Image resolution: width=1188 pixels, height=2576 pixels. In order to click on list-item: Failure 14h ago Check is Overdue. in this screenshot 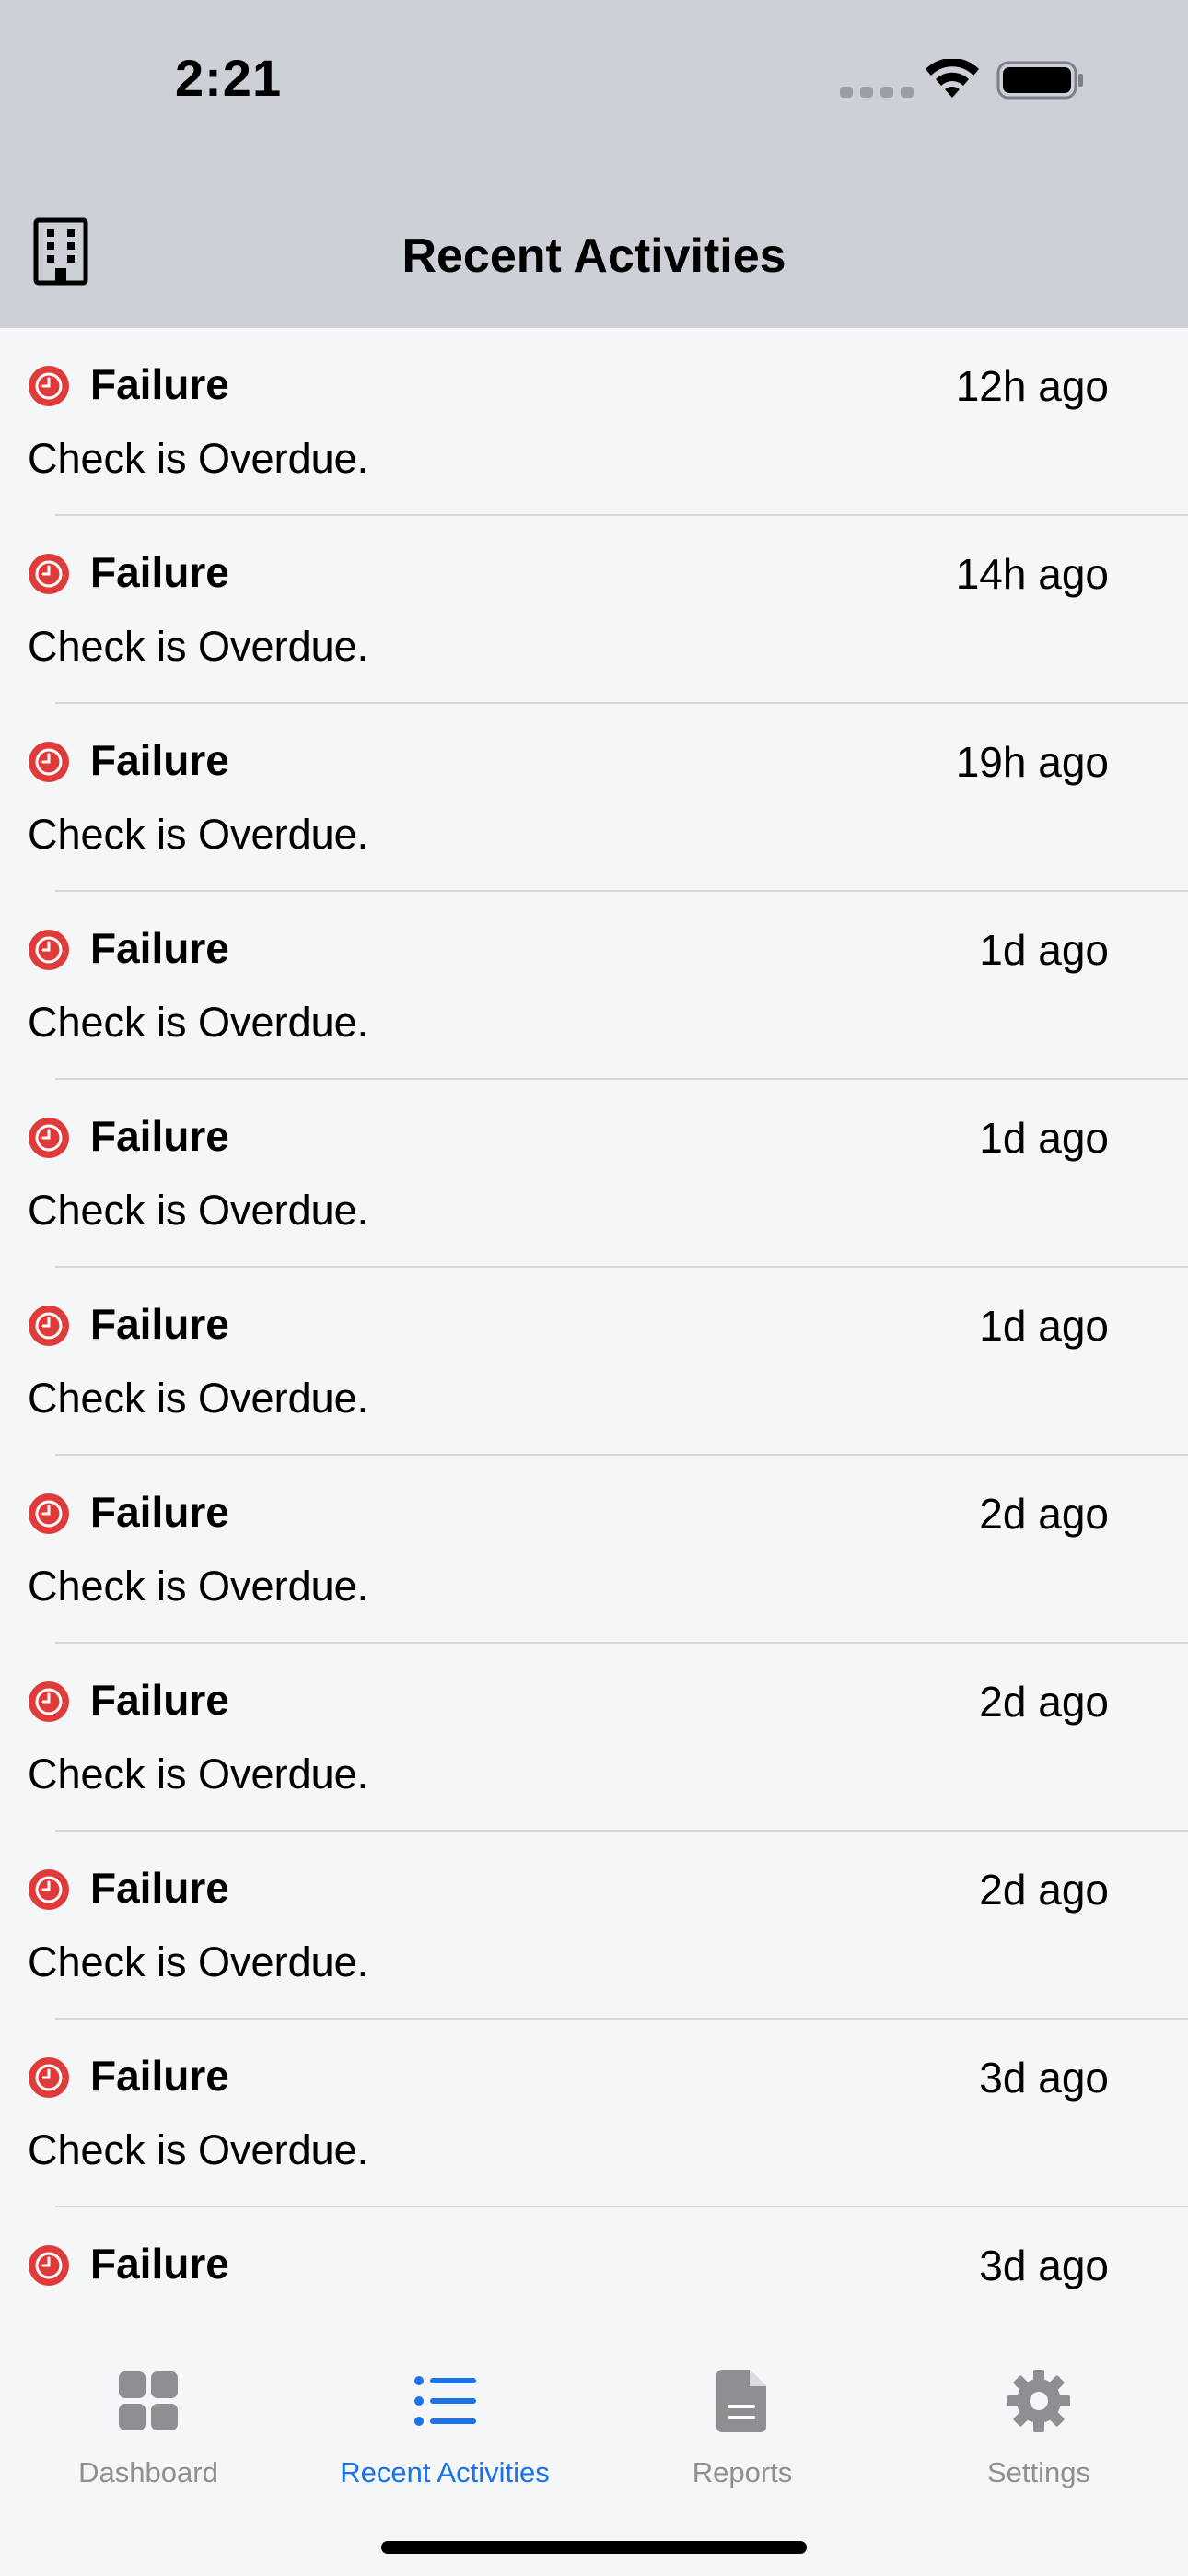, I will do `click(594, 610)`.